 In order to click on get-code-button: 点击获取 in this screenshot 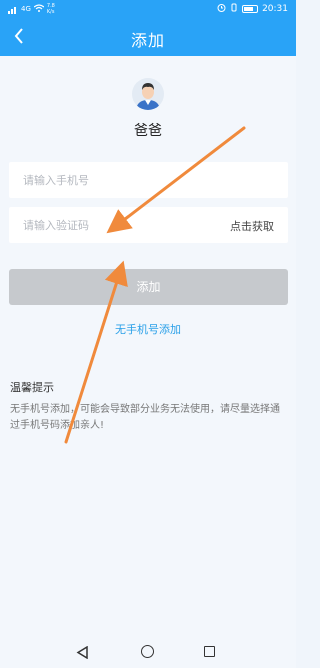, I will do `click(252, 226)`.